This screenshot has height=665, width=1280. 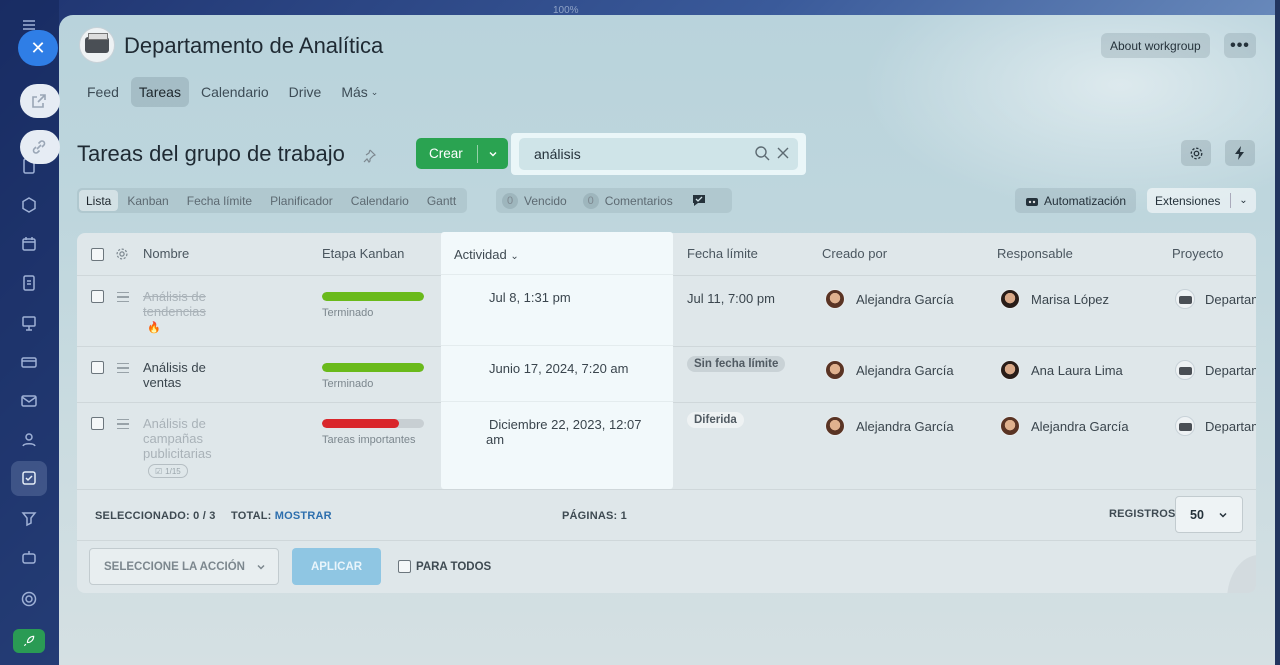 I want to click on create-dropdown-chevron-icon, so click(x=493, y=154).